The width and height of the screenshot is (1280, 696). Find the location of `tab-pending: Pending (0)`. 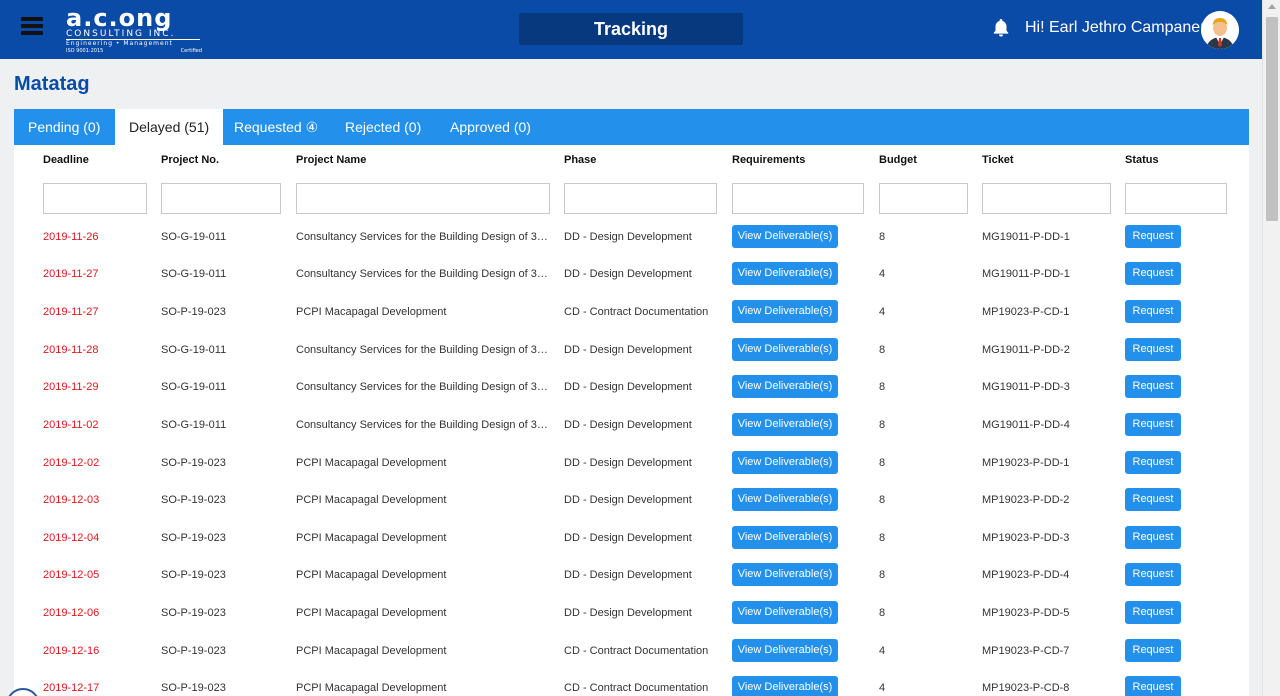

tab-pending: Pending (0) is located at coordinates (64, 127).